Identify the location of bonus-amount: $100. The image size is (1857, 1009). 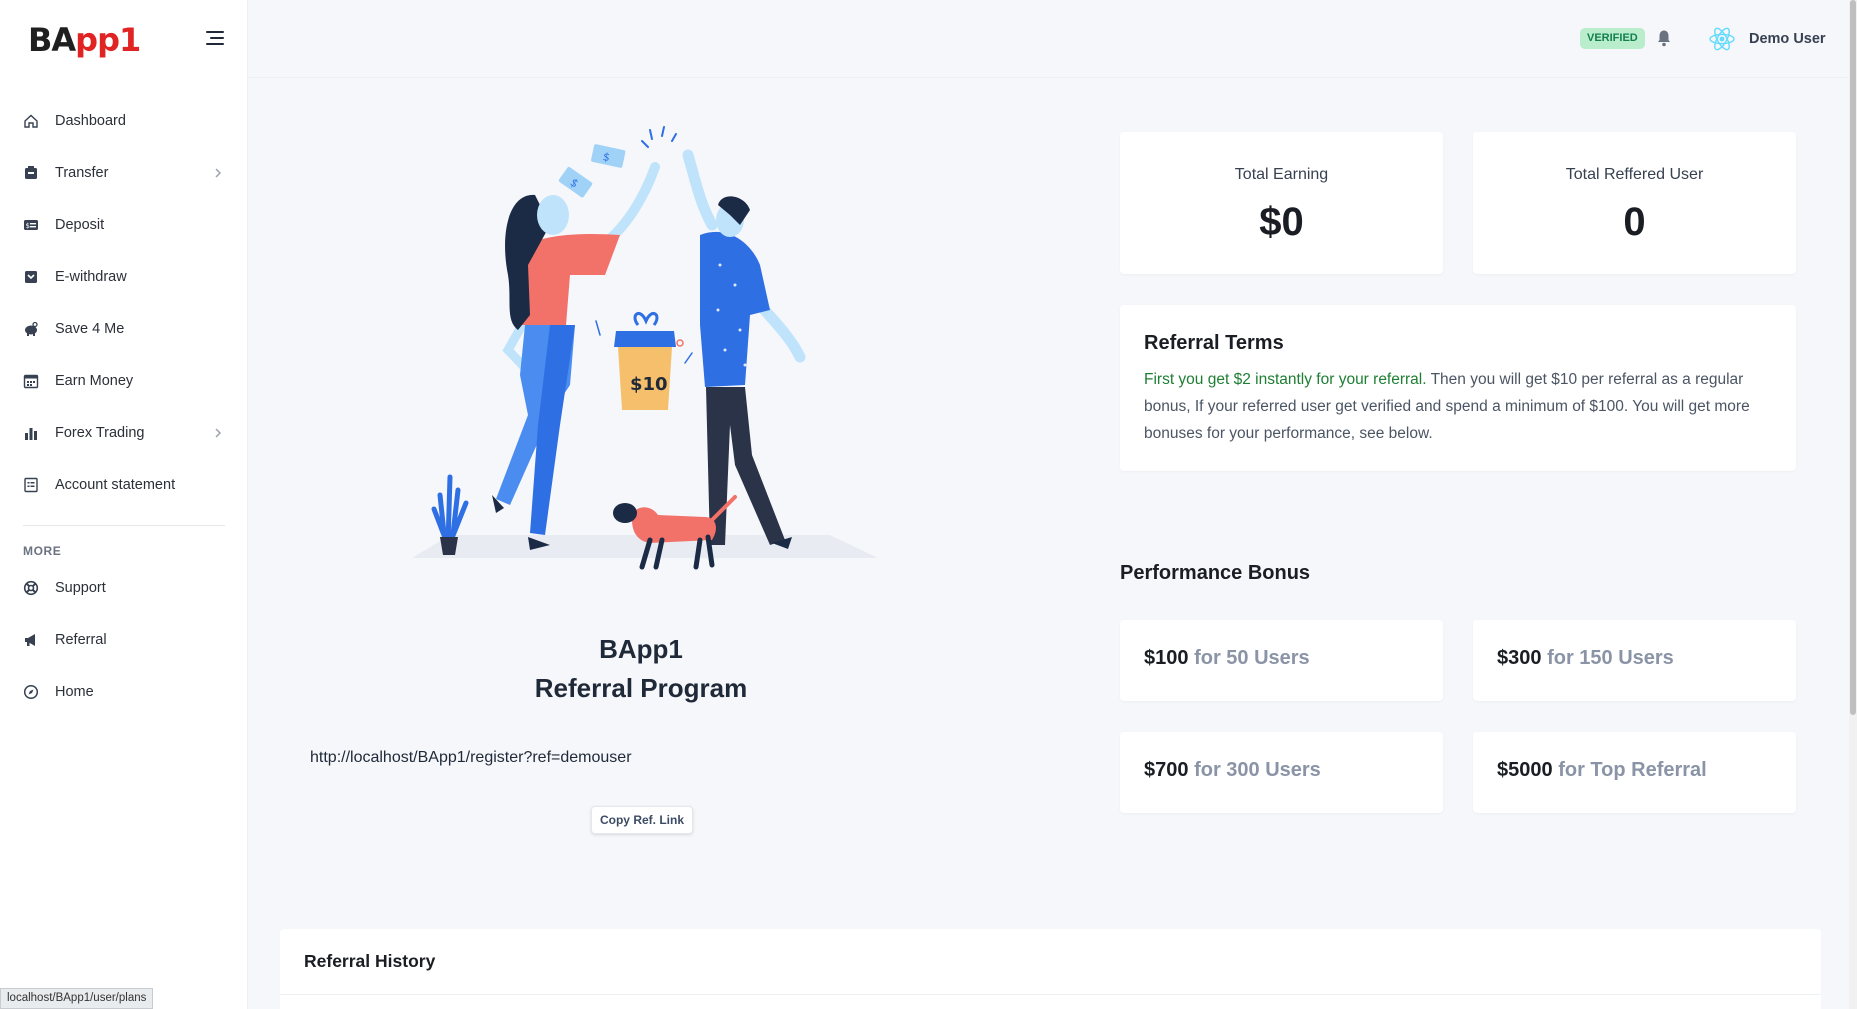
(1166, 658).